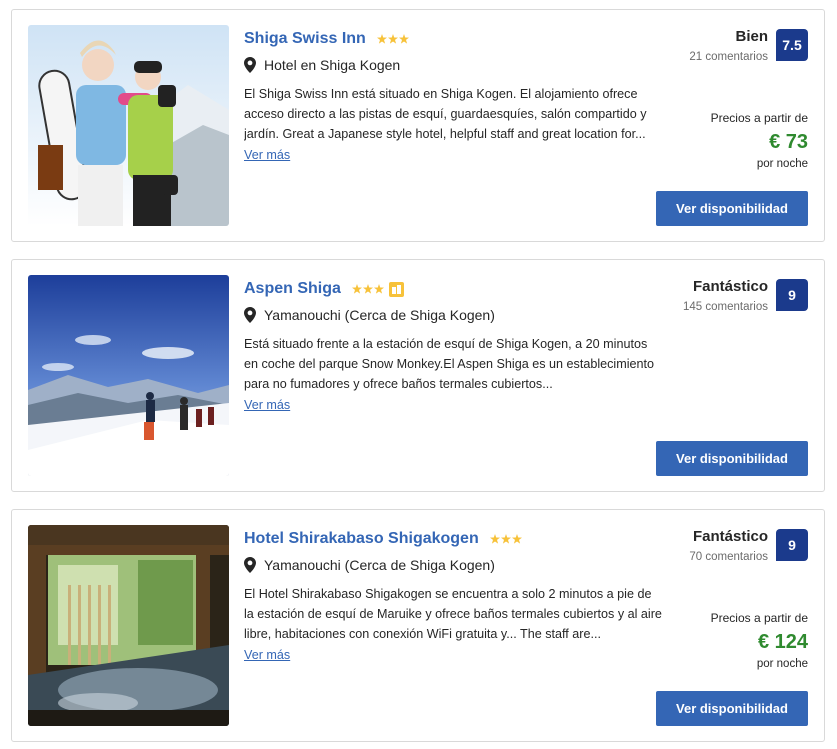 The image size is (837, 749). I want to click on rating-block: Fantástico 145 comentarios 9, so click(745, 296).